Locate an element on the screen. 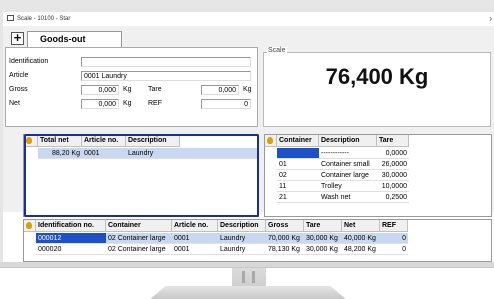 The height and width of the screenshot is (299, 494). table-cell: 10,0000 is located at coordinates (393, 186).